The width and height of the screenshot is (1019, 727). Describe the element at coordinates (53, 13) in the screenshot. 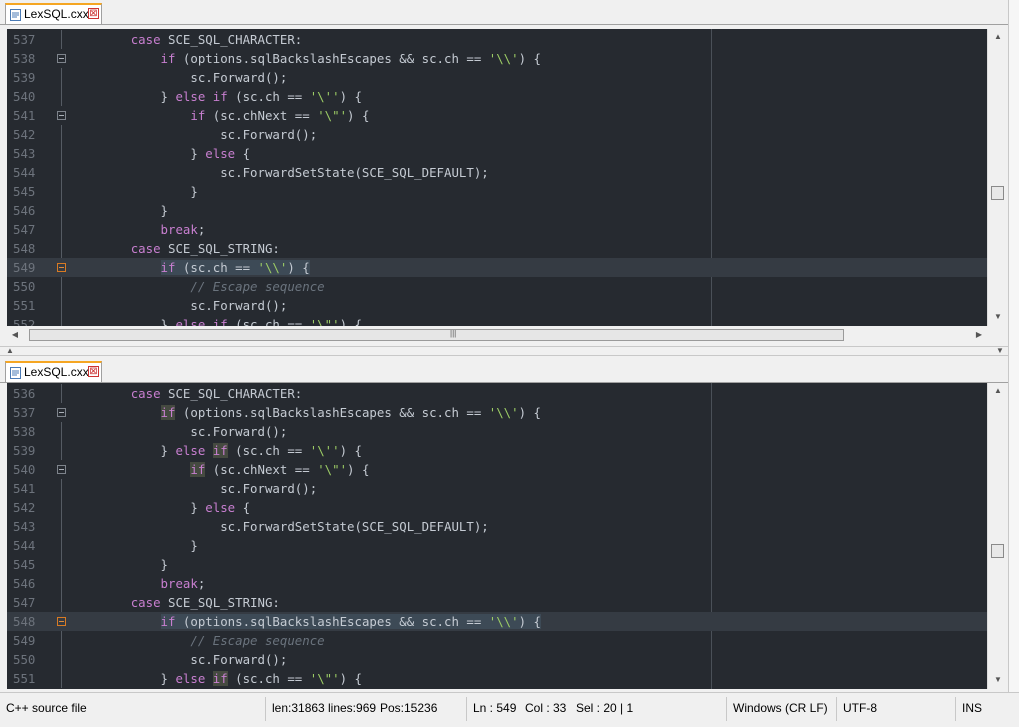

I see `tab-lexsql-top: LexSQL.cxx ⊠` at that location.